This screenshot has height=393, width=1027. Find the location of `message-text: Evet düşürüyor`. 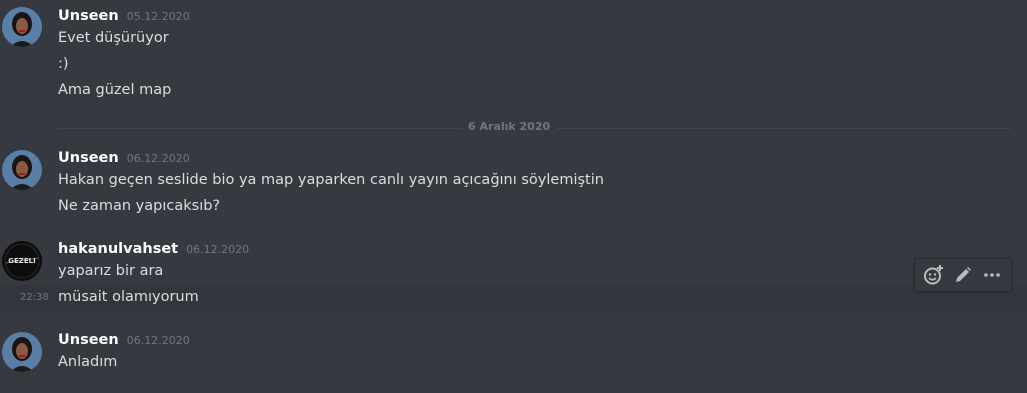

message-text: Evet düşürüyor is located at coordinates (113, 38).